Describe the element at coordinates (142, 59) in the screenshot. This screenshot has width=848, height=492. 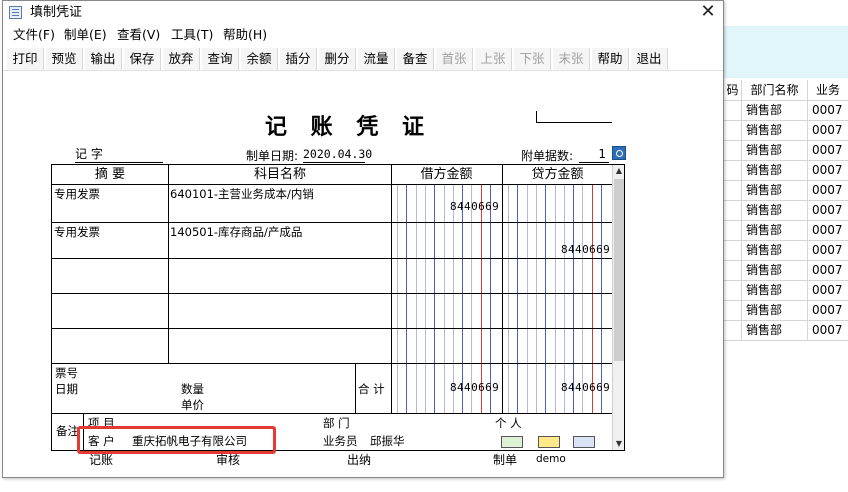
I see `save-button: 保存` at that location.